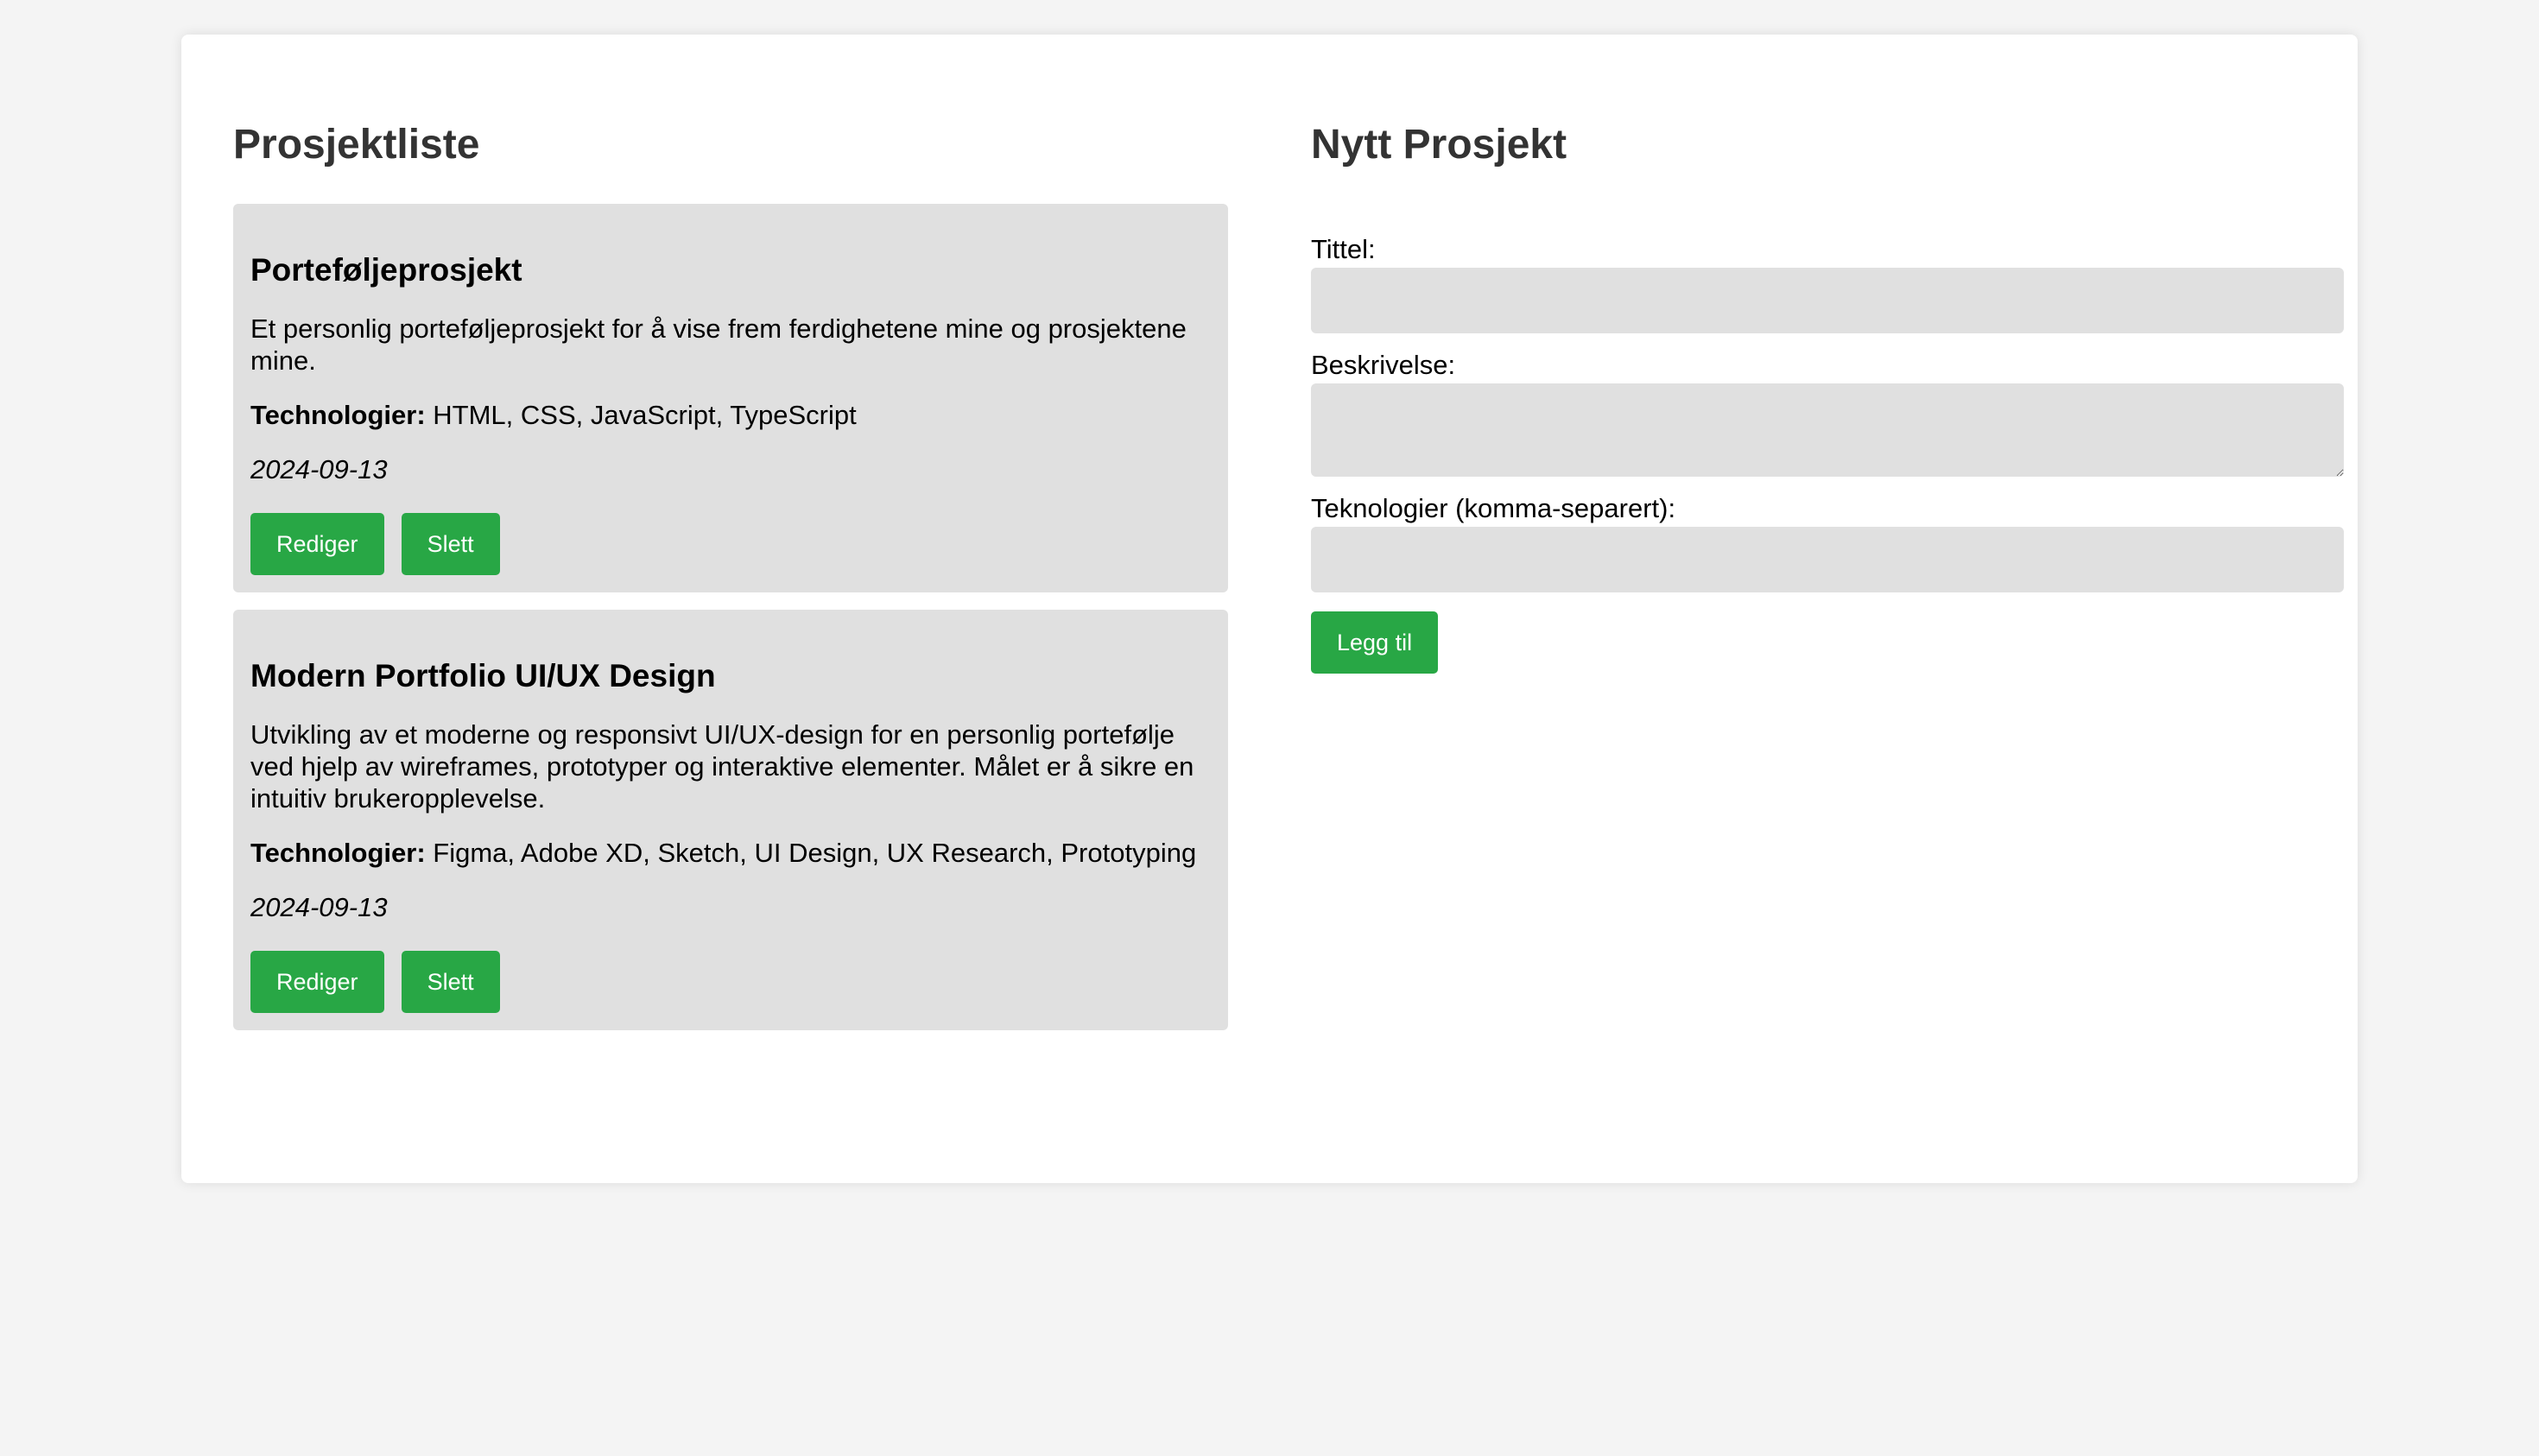  Describe the element at coordinates (1827, 430) in the screenshot. I see `description-textarea` at that location.